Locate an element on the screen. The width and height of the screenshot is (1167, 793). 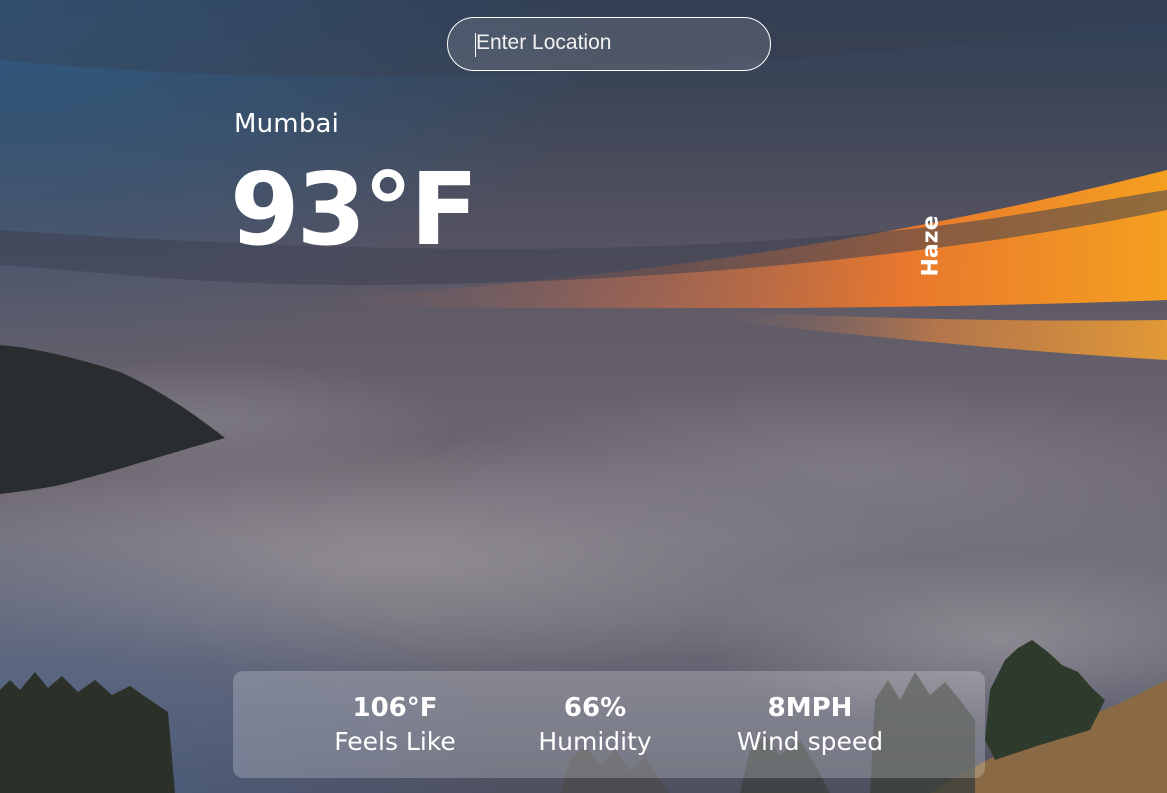
current-temperature: 93°F is located at coordinates (354, 209).